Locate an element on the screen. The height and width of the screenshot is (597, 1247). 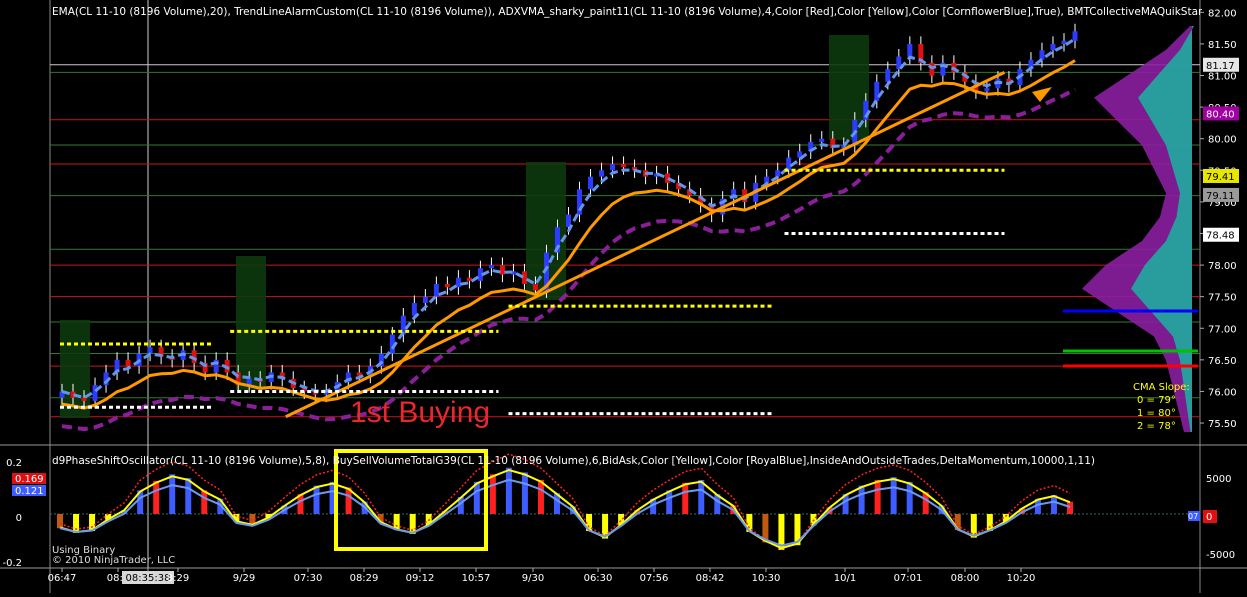
time-label-8: 10:57 is located at coordinates (476, 578).